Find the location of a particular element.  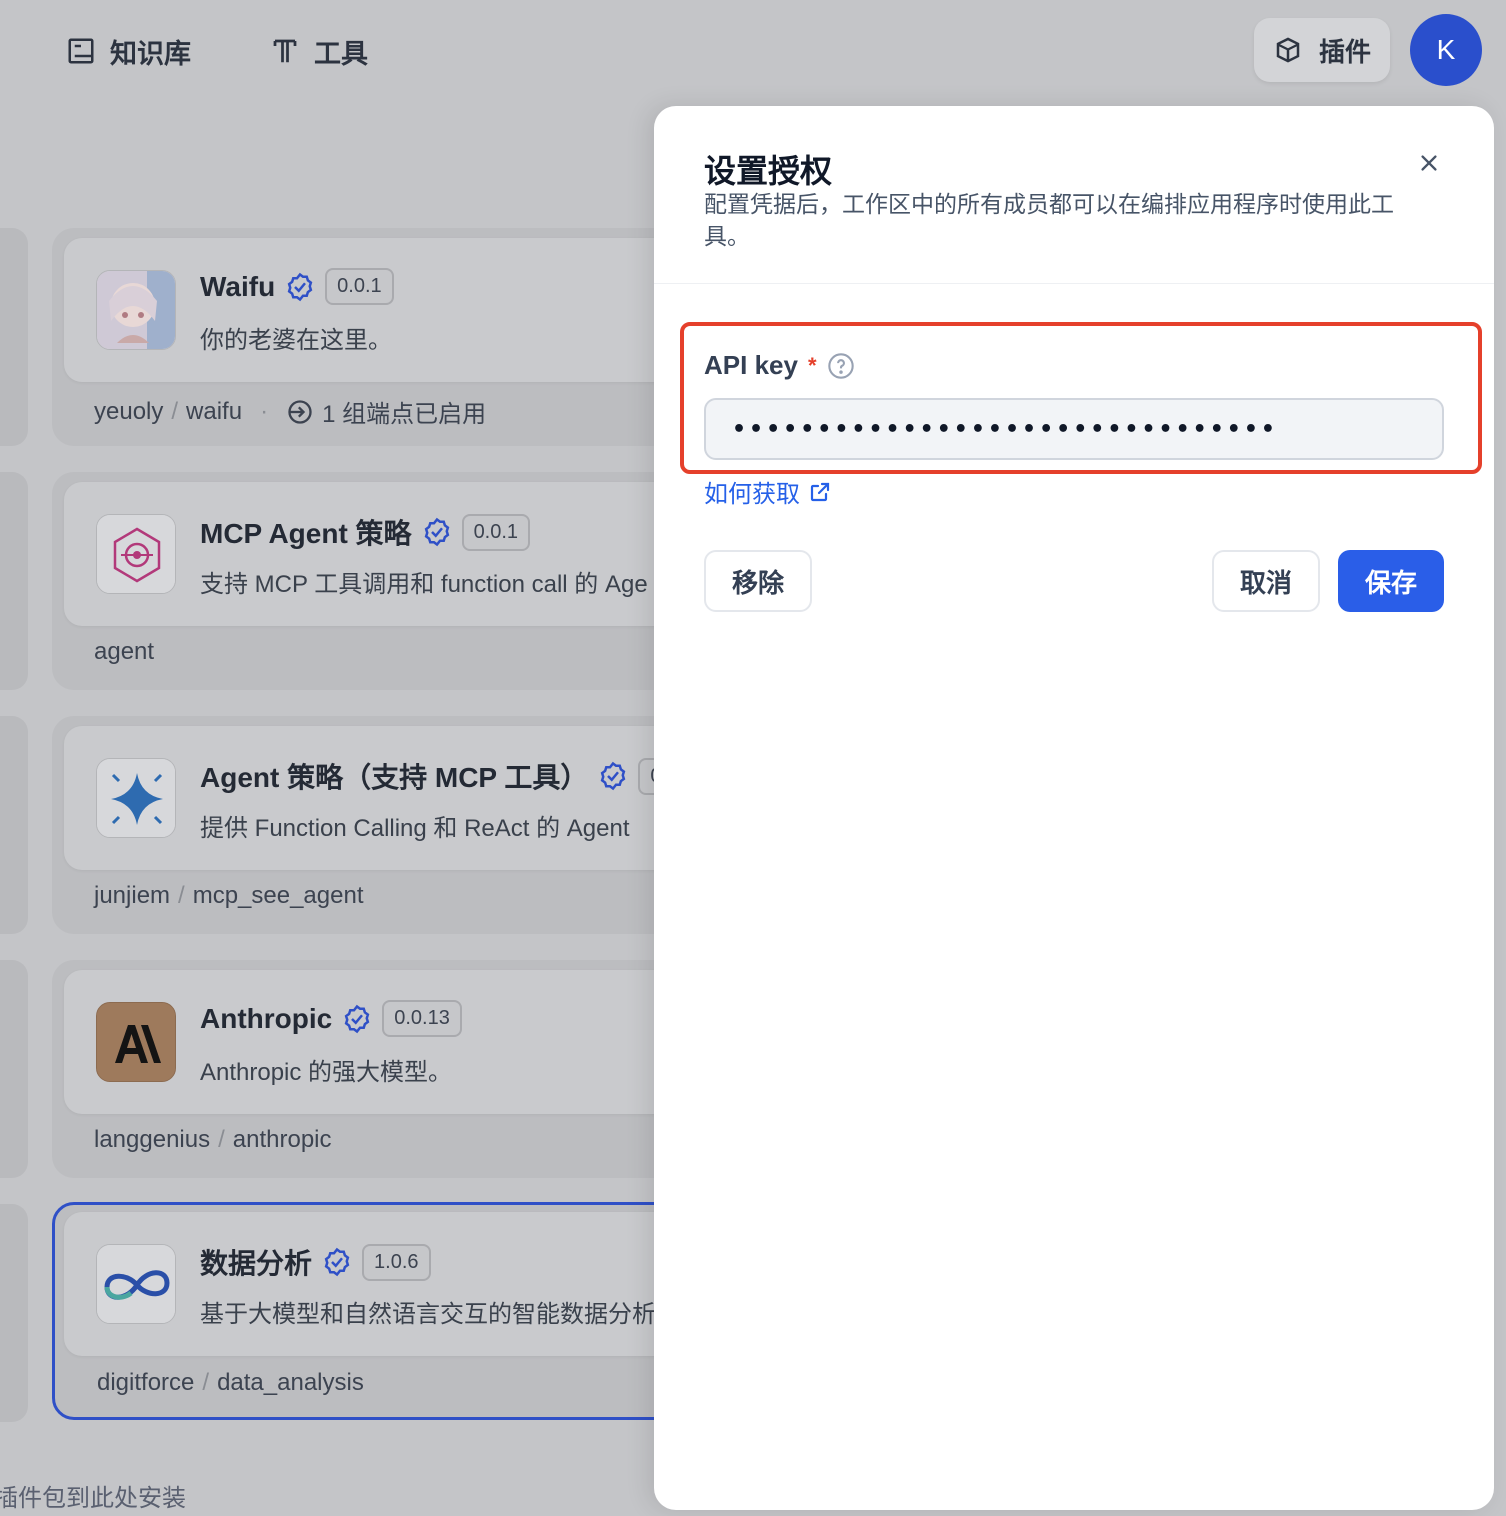

nav-knowledge-label: 知识库 is located at coordinates (150, 53).